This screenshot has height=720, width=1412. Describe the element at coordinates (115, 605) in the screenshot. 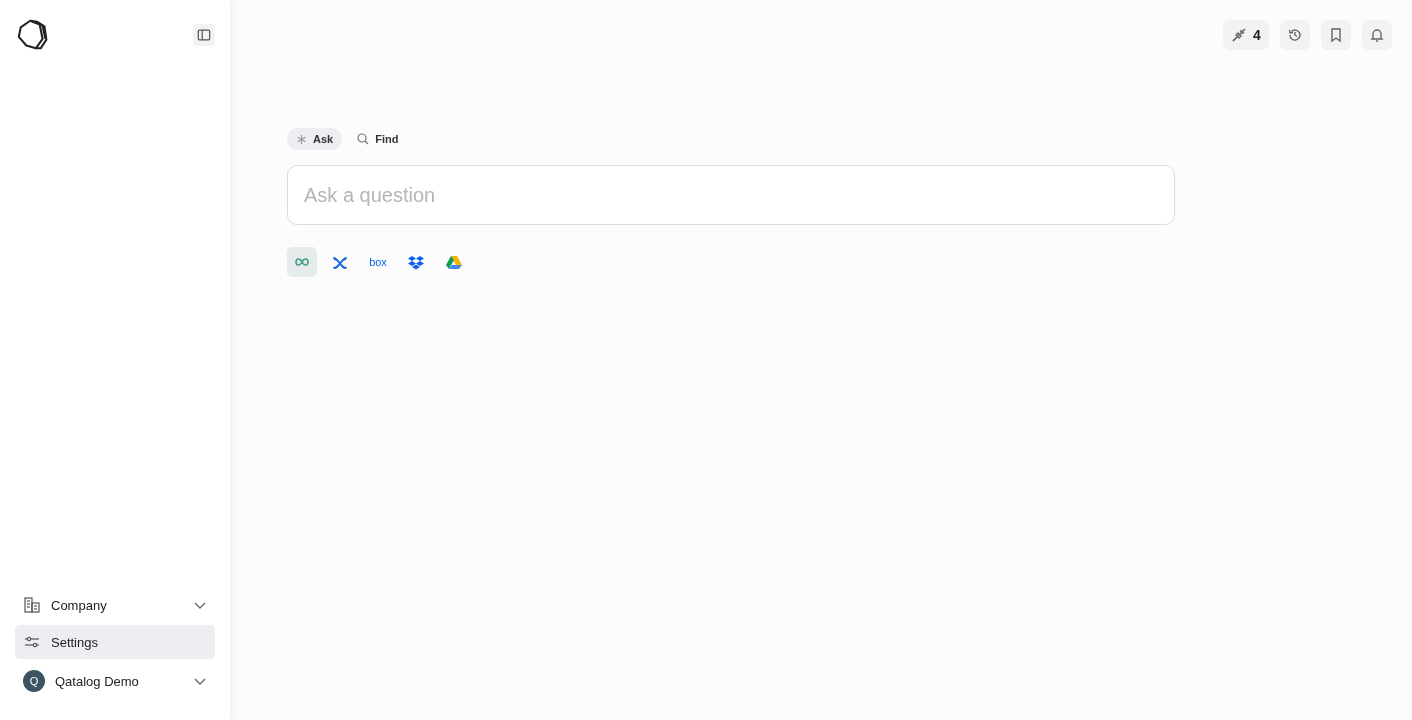

I see `sidebar-item: Company` at that location.